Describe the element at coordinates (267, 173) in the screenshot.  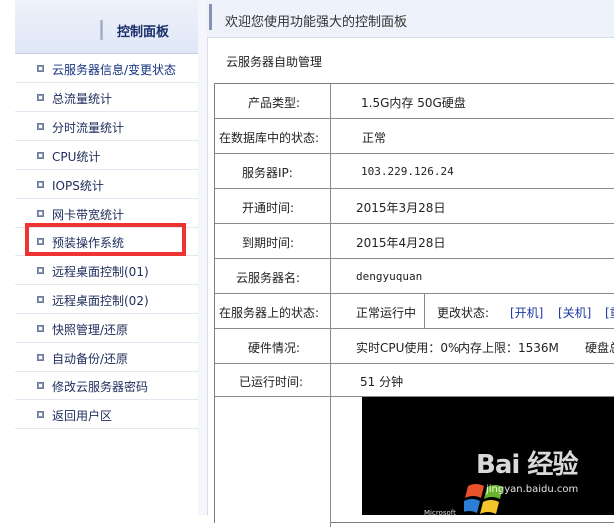
I see `ip-label: 服务器IP:` at that location.